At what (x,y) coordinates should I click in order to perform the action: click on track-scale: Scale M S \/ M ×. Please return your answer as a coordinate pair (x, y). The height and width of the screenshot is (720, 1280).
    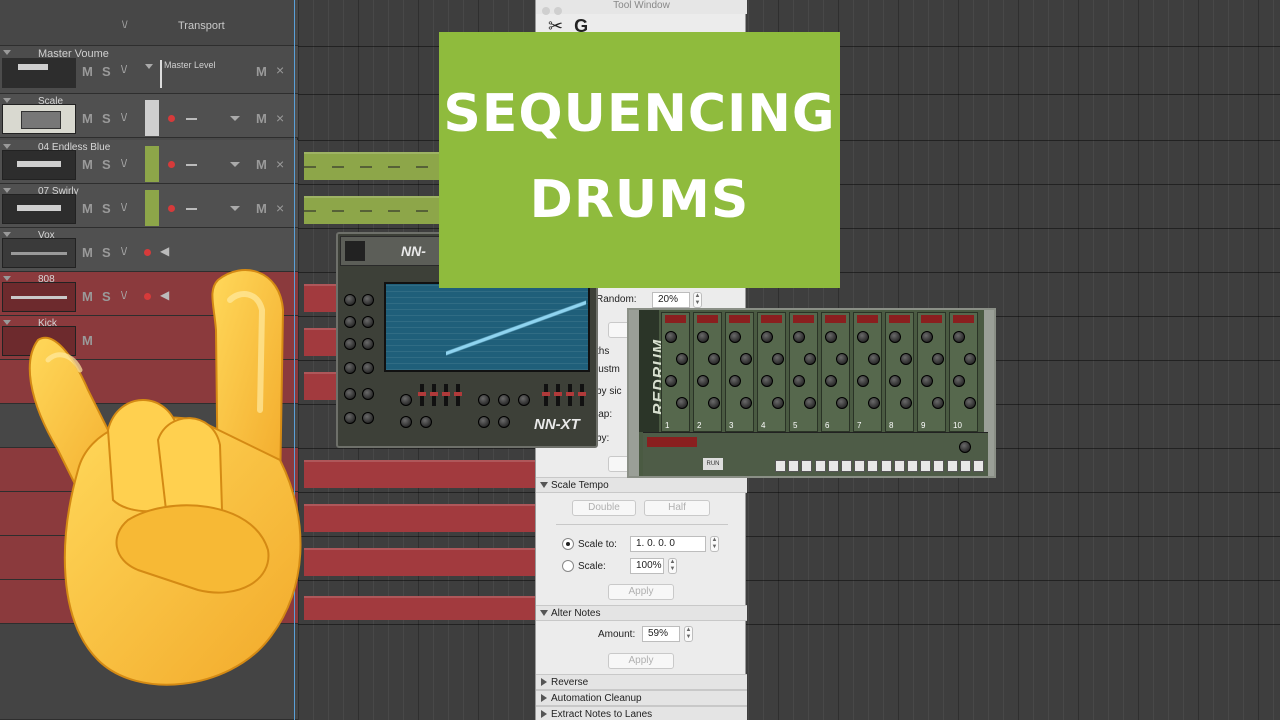
    Looking at the image, I should click on (149, 116).